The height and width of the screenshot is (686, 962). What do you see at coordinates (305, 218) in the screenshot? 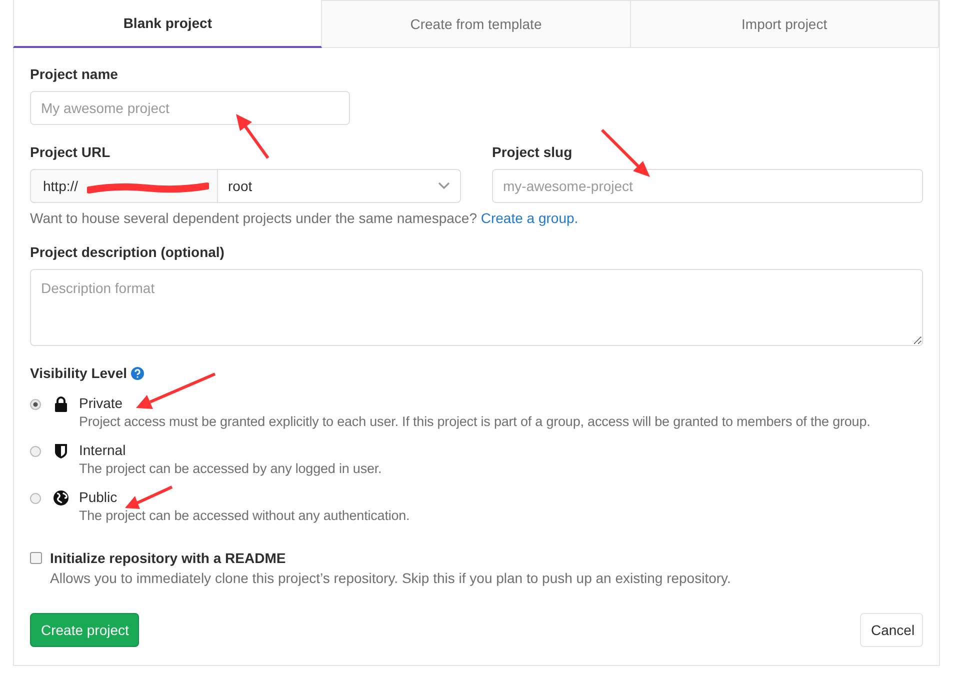
I see `help-text: Want to house several dependent projects under the same namespace? Create a group.` at bounding box center [305, 218].